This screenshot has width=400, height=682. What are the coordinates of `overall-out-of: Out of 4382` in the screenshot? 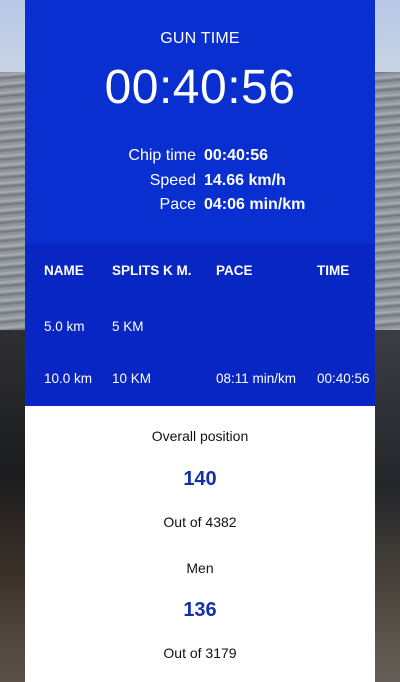 It's located at (200, 522).